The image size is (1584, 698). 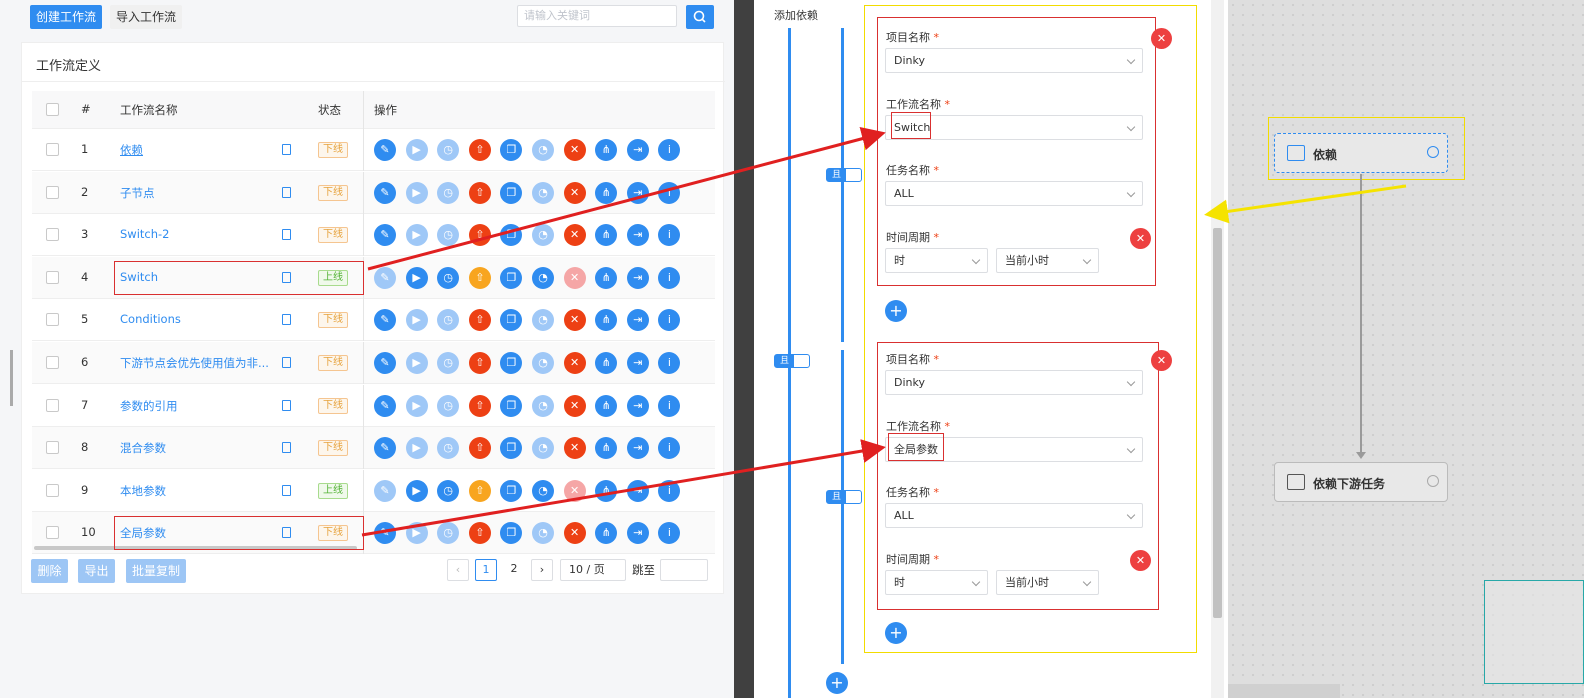 I want to click on group2-task-select: ALL, so click(x=1014, y=515).